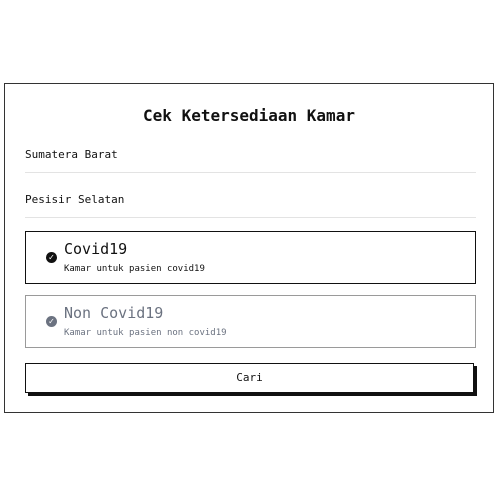 The width and height of the screenshot is (500, 500). What do you see at coordinates (145, 333) in the screenshot?
I see `option-description: Kamar untuk pasien non covid19` at bounding box center [145, 333].